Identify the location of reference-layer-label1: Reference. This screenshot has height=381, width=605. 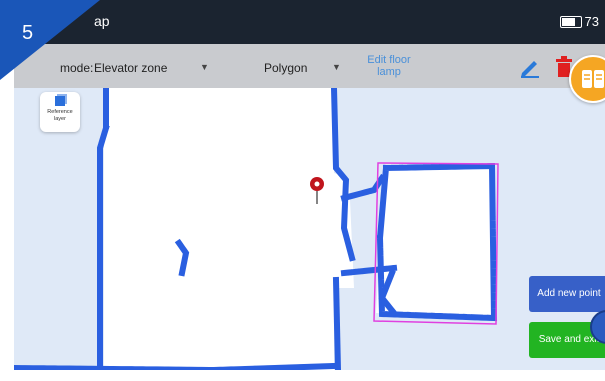
(60, 112).